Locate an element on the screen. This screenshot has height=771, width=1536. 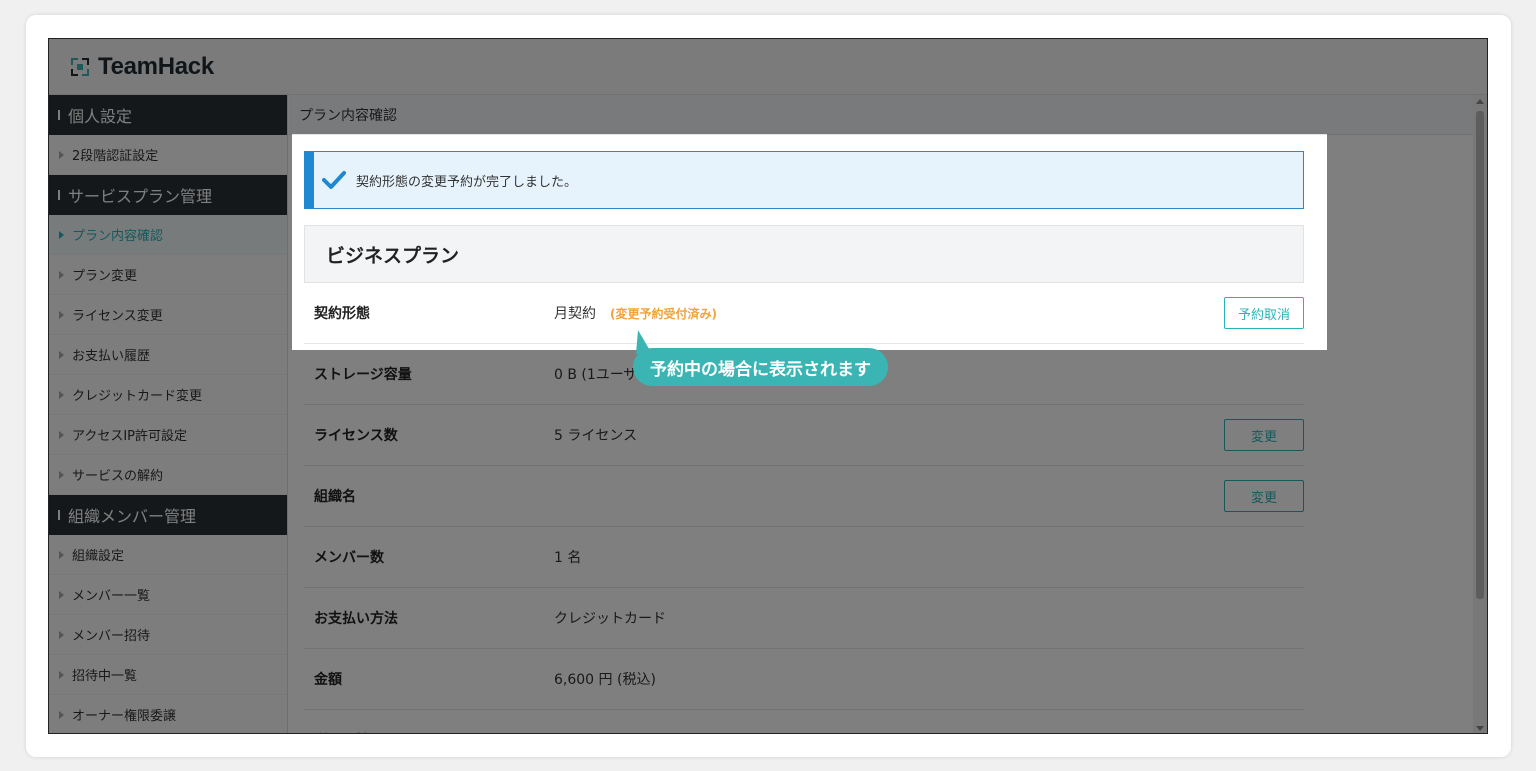
callout-tooltip: 予約中の場合に表示されます is located at coordinates (760, 367).